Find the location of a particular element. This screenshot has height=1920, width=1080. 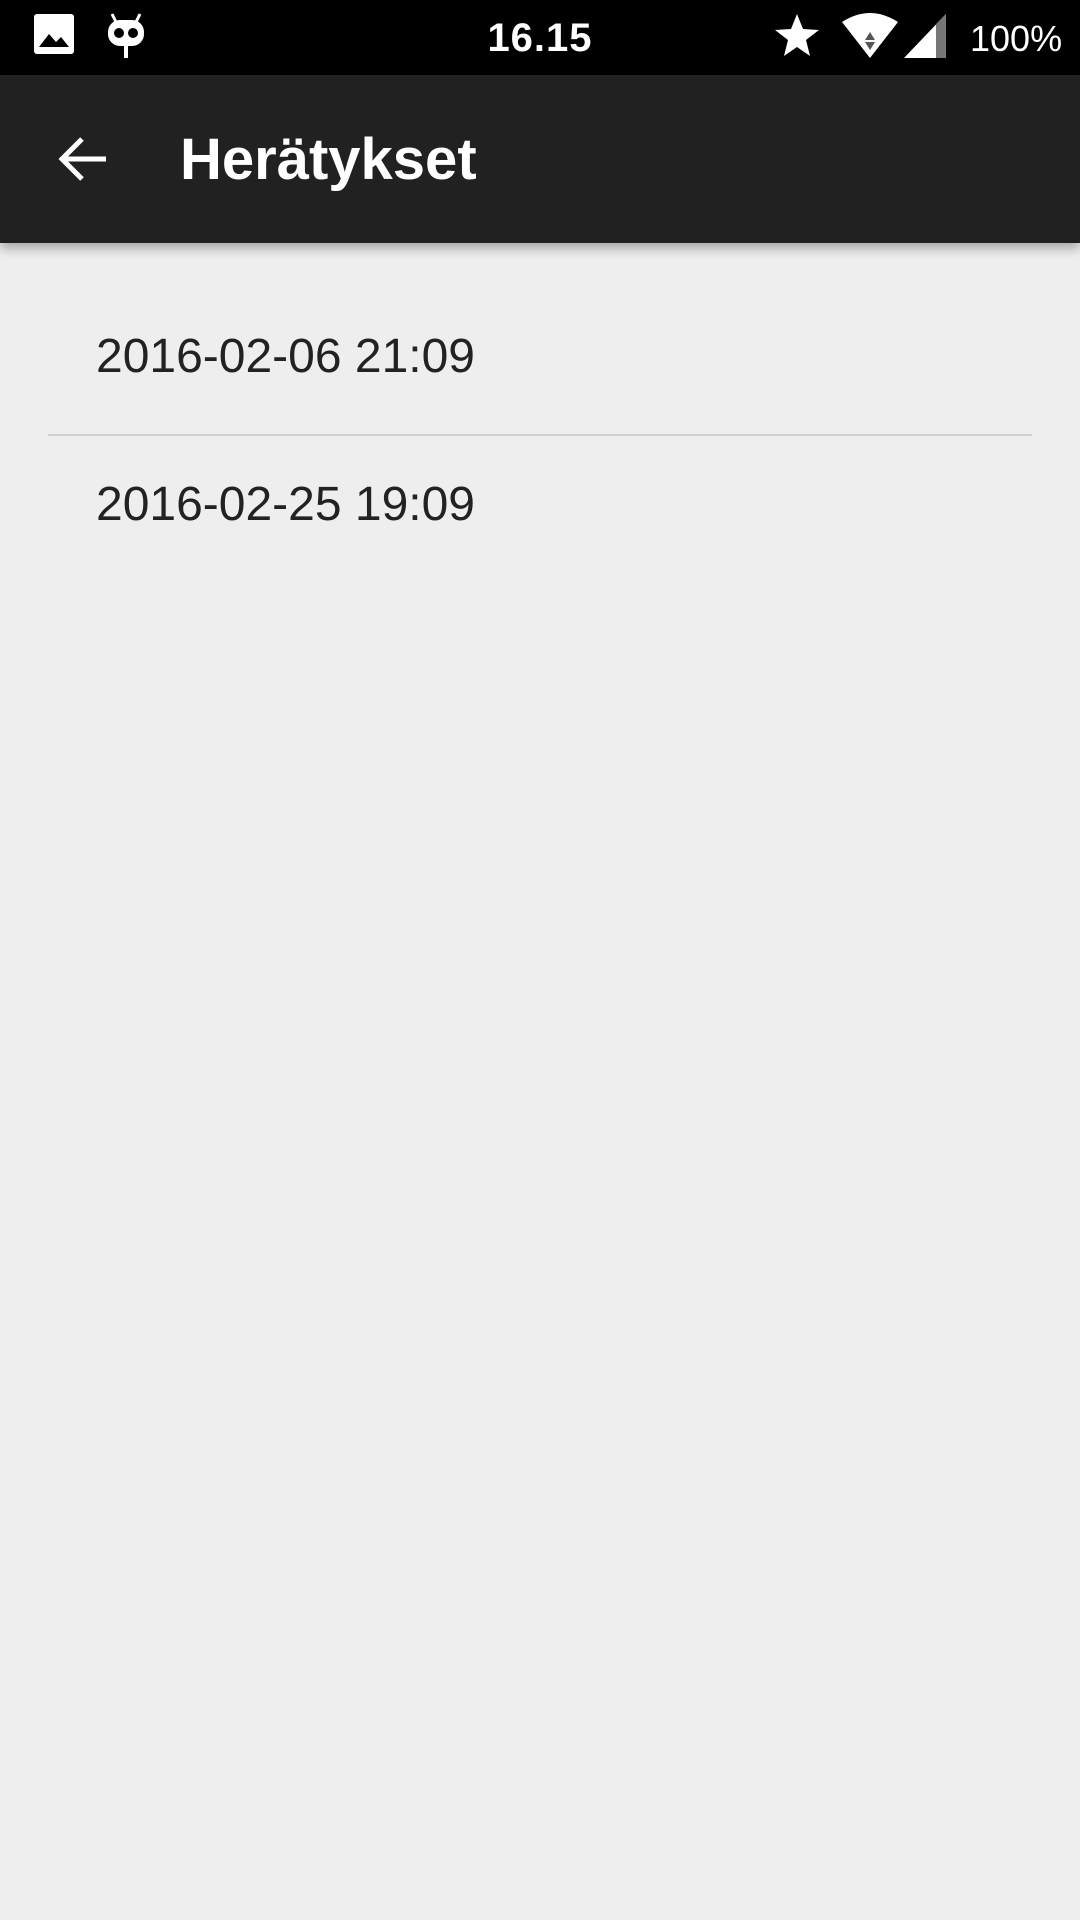

list-item: 2016-02-25 19:09 is located at coordinates (540, 509).